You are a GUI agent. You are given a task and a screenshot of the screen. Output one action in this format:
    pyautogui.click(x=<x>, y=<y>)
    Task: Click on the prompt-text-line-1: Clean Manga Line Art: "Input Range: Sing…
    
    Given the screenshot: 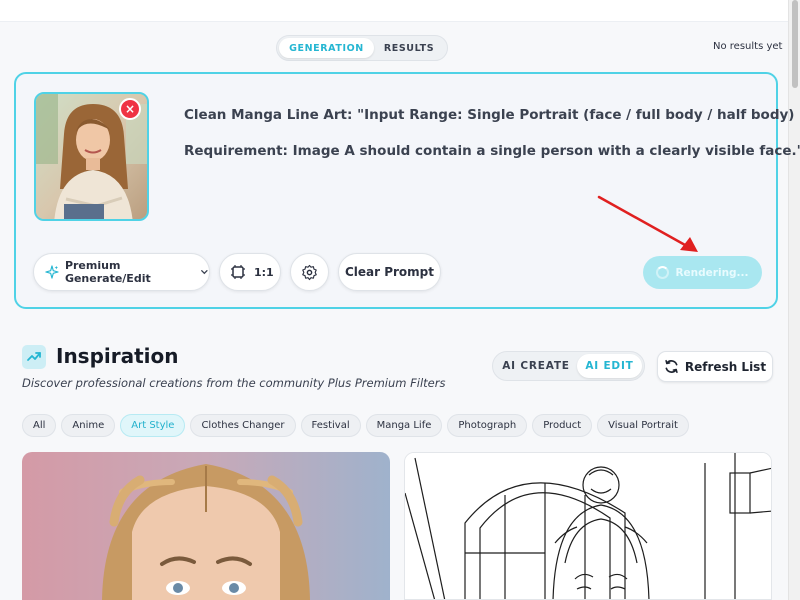 What is the action you would take?
    pyautogui.click(x=489, y=115)
    